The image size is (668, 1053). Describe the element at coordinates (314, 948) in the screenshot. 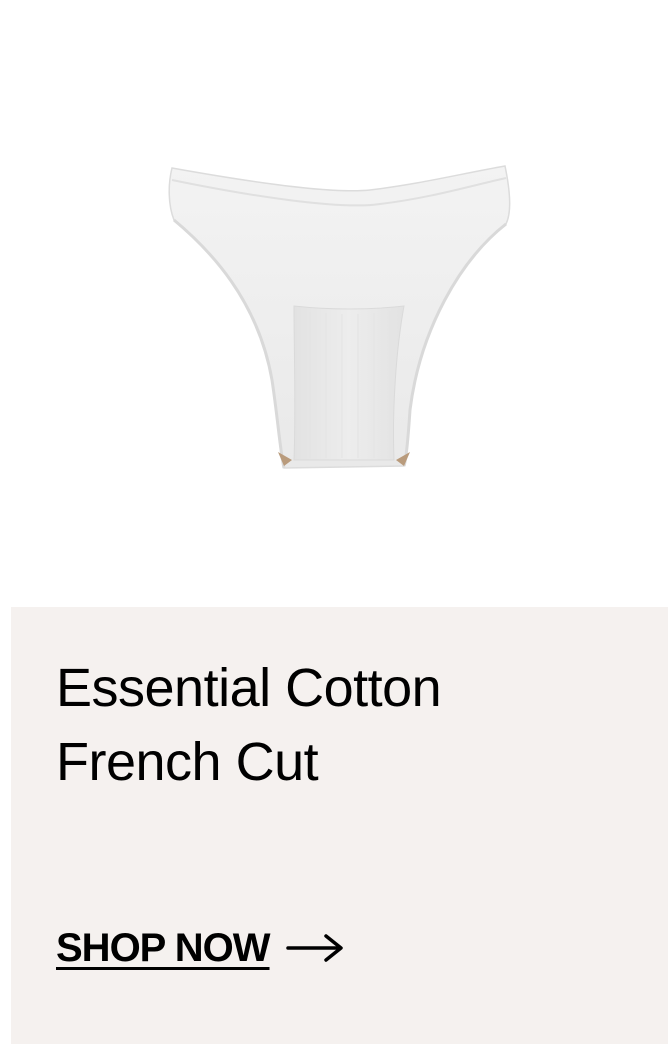

I see `arrow-right-icon` at that location.